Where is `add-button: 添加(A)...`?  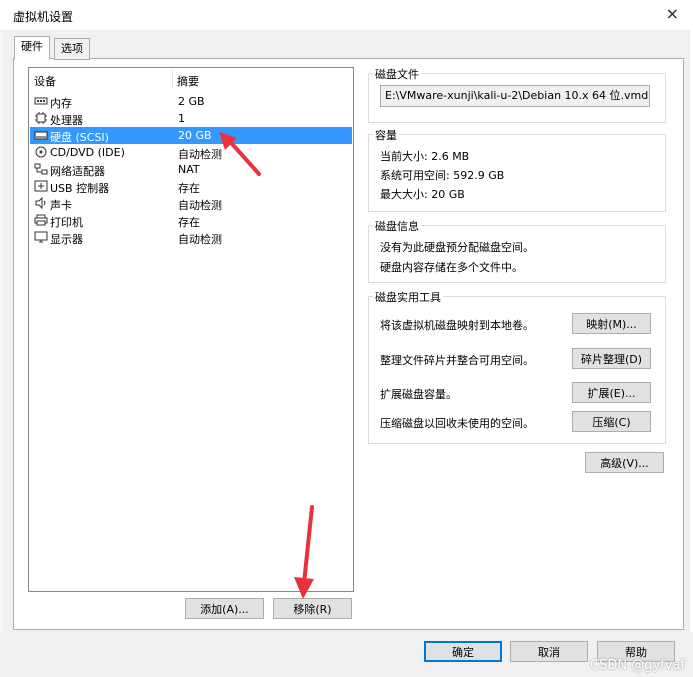
add-button: 添加(A)... is located at coordinates (224, 608).